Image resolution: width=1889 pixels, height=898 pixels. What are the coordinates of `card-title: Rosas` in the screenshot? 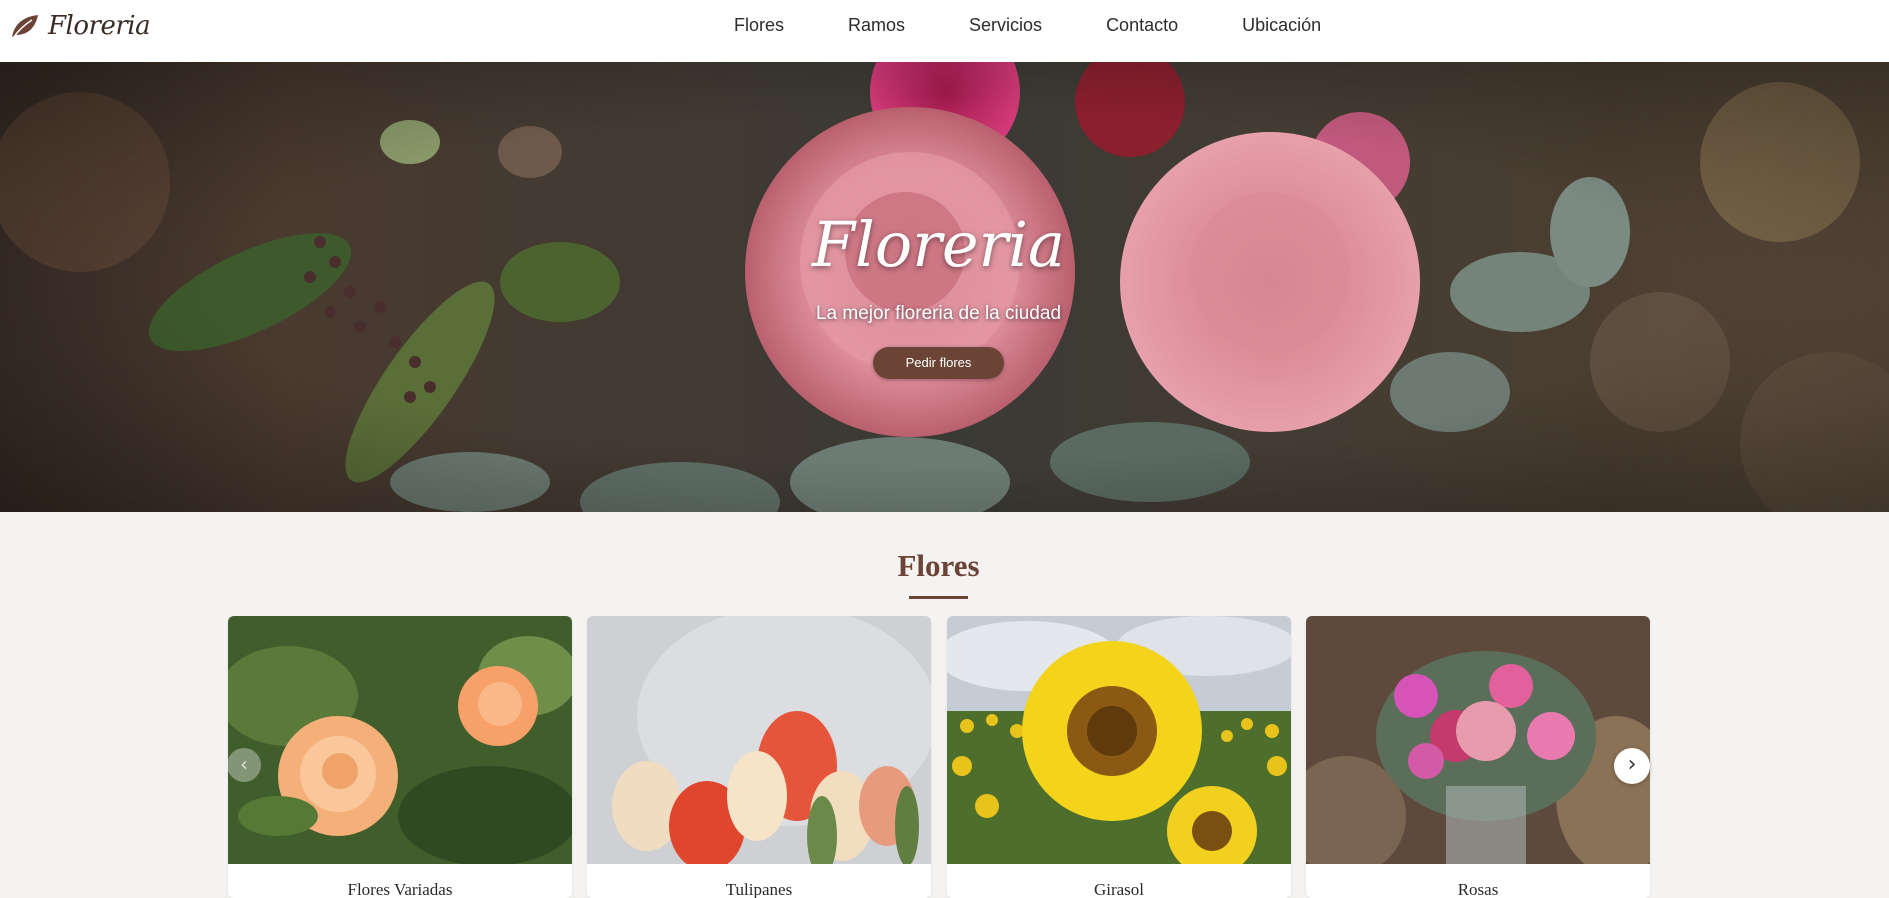 It's located at (1478, 889).